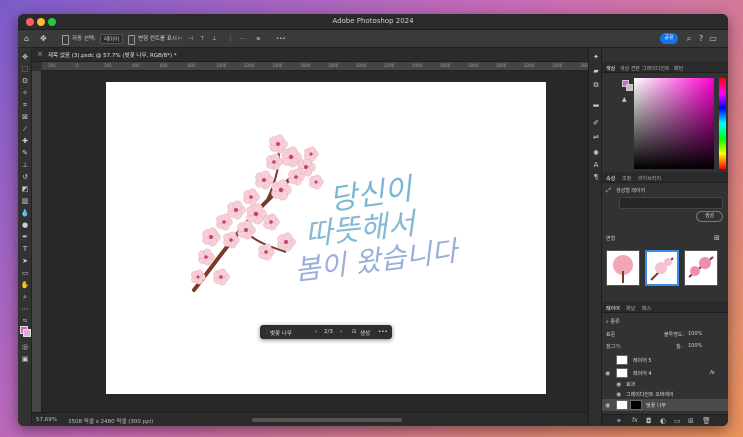 This screenshot has height=437, width=743. What do you see at coordinates (646, 308) in the screenshot?
I see `tab-paths: 패스` at bounding box center [646, 308].